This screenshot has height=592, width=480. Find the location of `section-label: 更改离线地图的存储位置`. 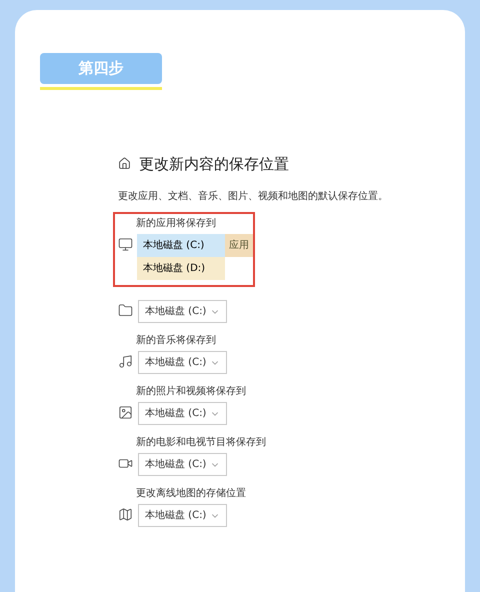

section-label: 更改离线地图的存储位置 is located at coordinates (191, 494).